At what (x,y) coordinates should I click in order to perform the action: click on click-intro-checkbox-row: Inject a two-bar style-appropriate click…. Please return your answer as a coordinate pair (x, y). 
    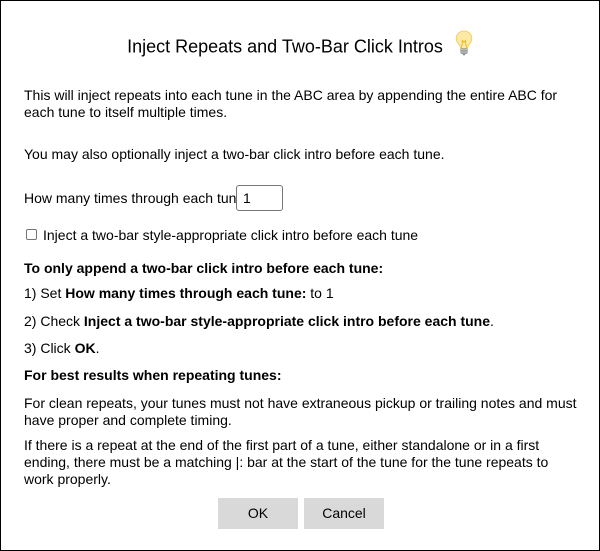
    Looking at the image, I should click on (222, 235).